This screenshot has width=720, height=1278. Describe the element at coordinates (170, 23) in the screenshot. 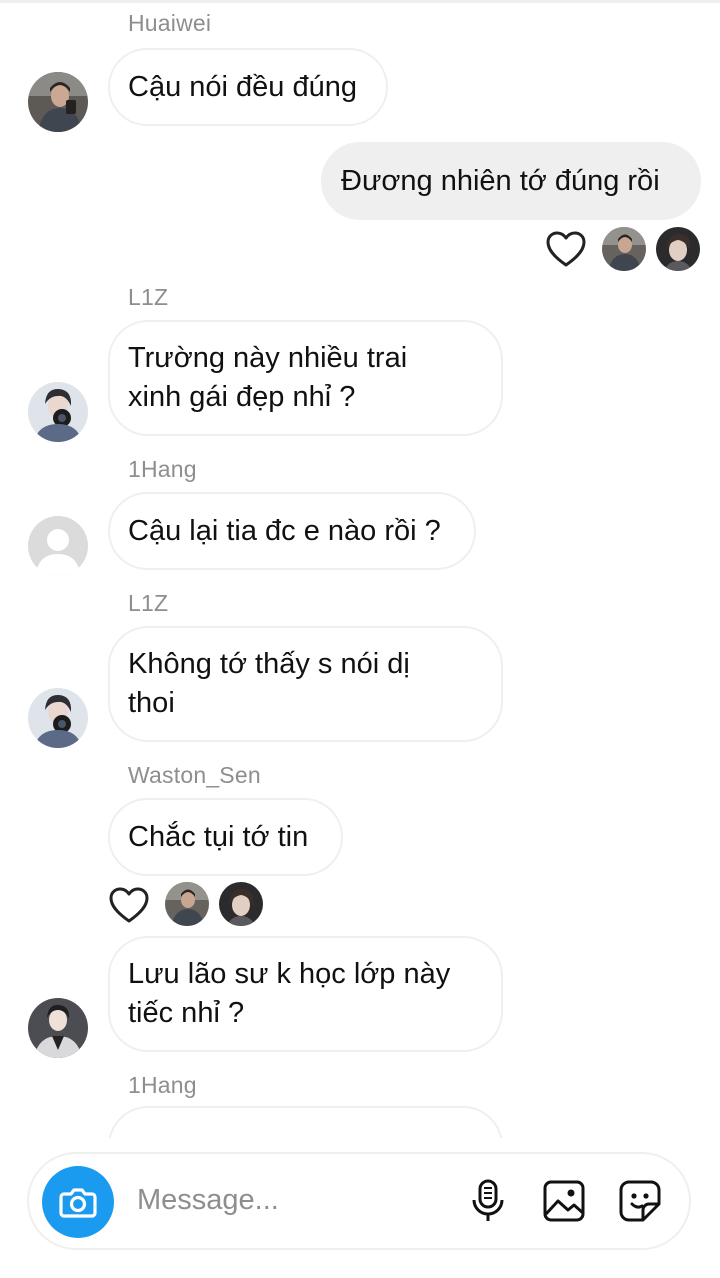

I see `sender-name: Huaiwei` at that location.